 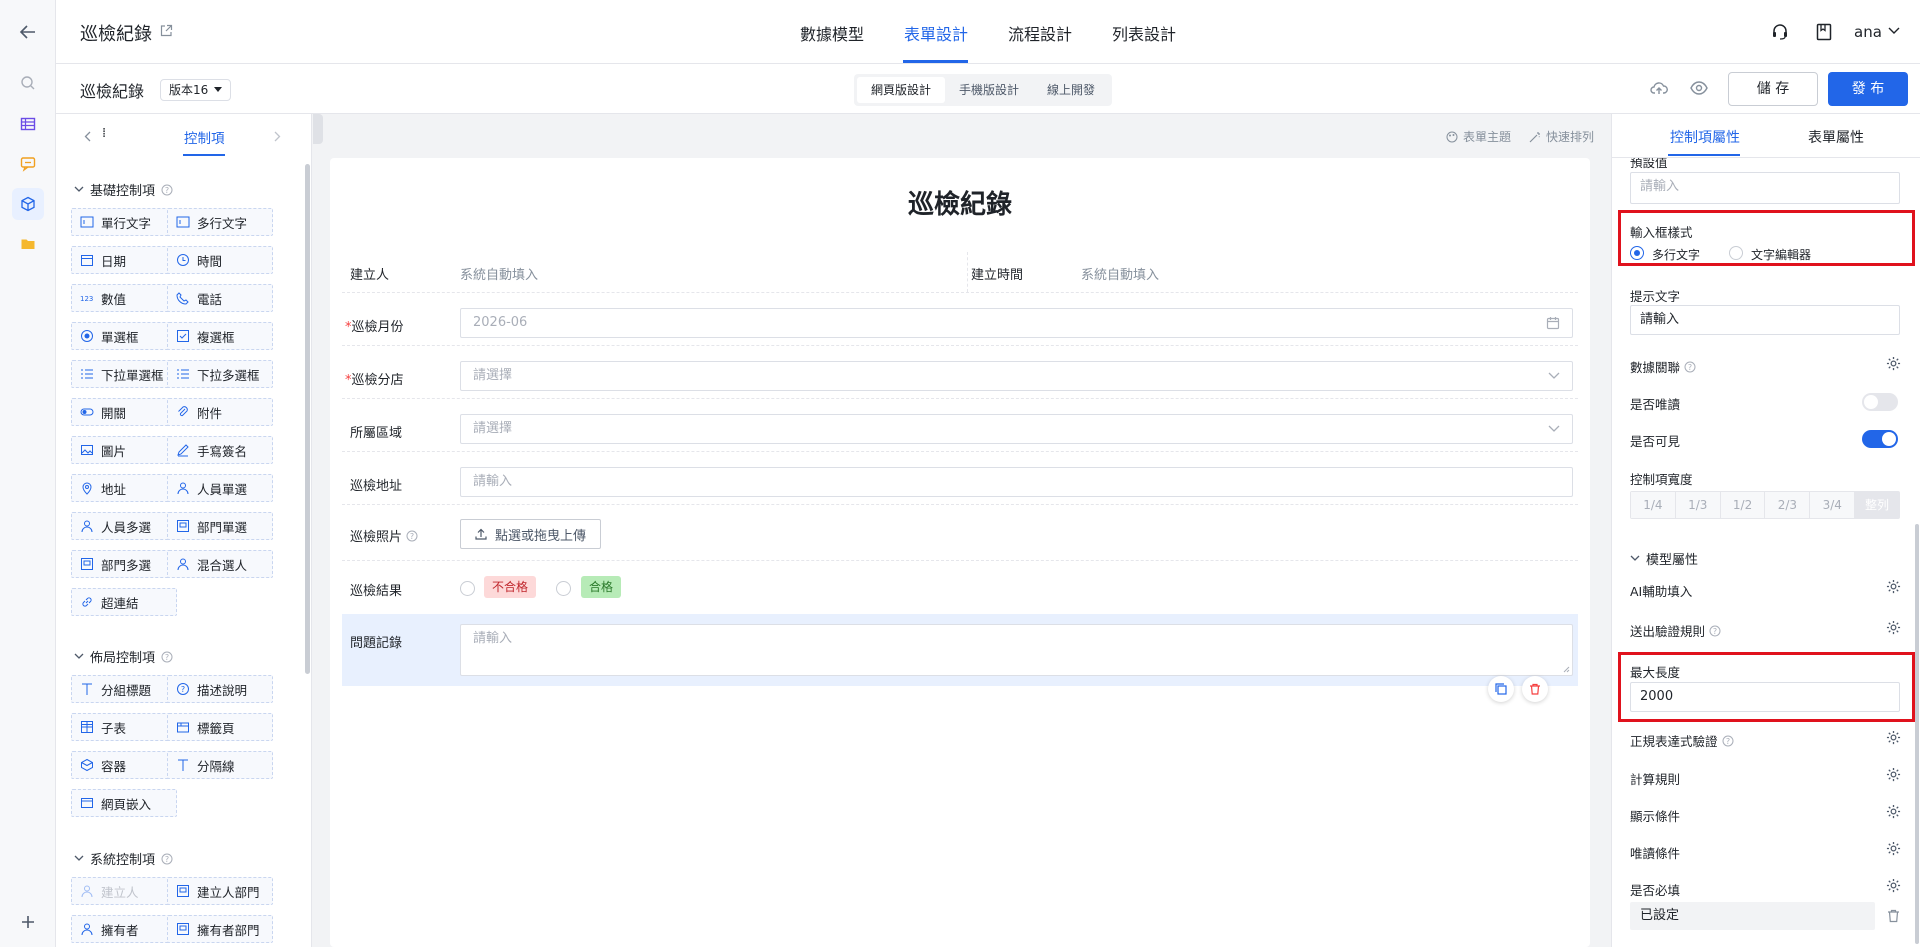 I want to click on radio-multiline-text, so click(x=1637, y=253).